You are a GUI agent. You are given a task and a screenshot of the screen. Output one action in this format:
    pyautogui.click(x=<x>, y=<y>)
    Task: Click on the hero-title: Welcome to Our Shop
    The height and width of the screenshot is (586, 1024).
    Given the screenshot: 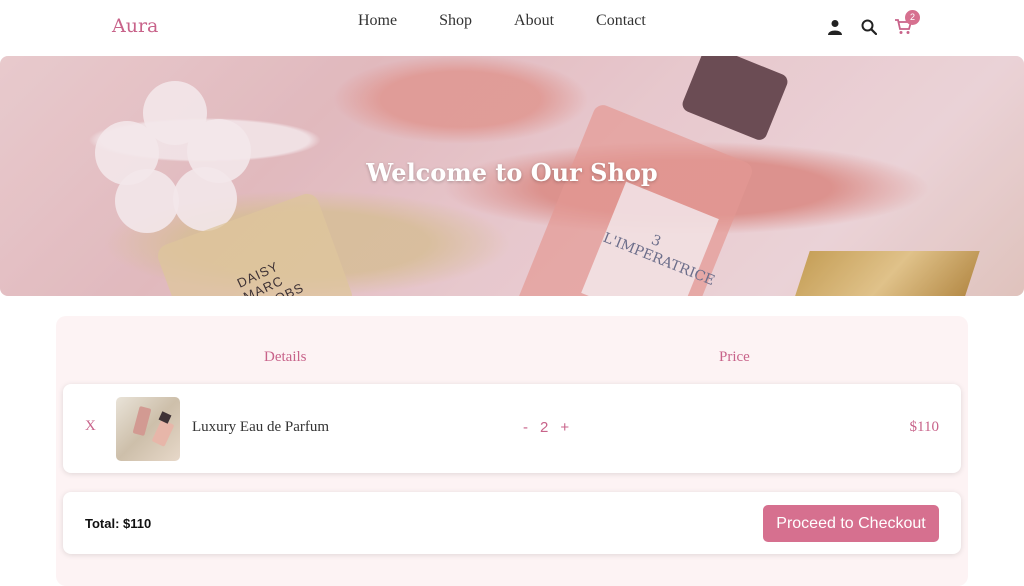 What is the action you would take?
    pyautogui.click(x=512, y=172)
    